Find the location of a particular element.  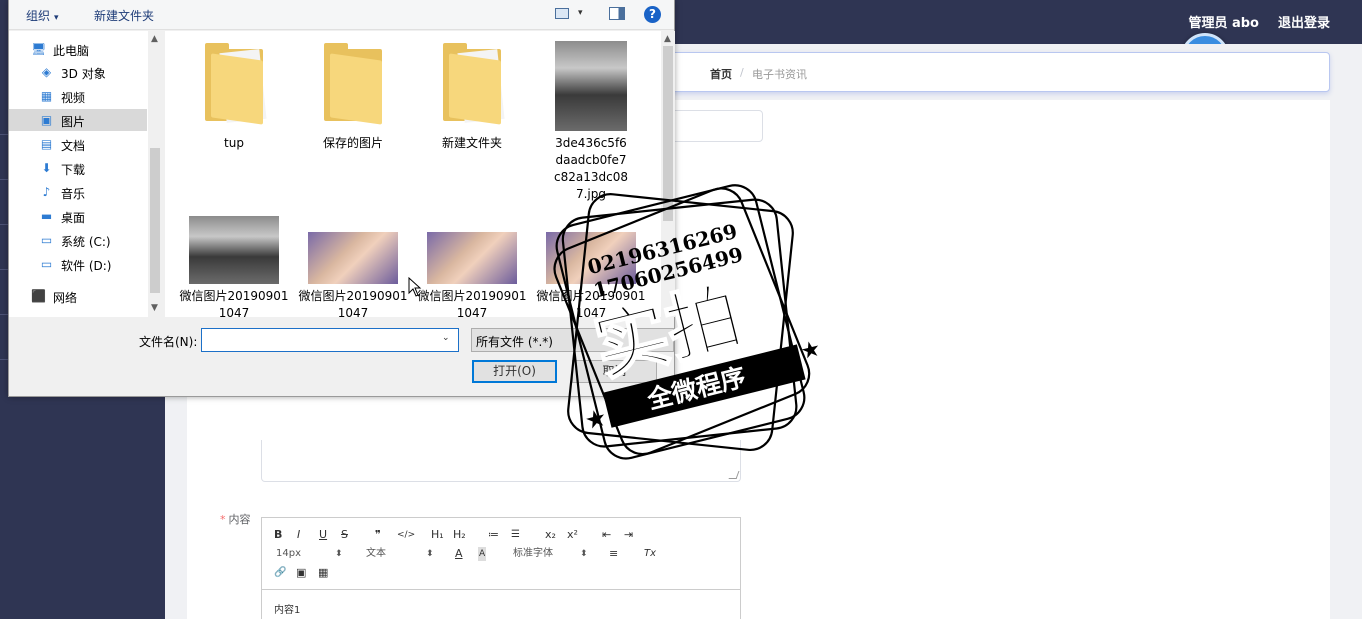

nav-item-label: 下载 is located at coordinates (73, 170).